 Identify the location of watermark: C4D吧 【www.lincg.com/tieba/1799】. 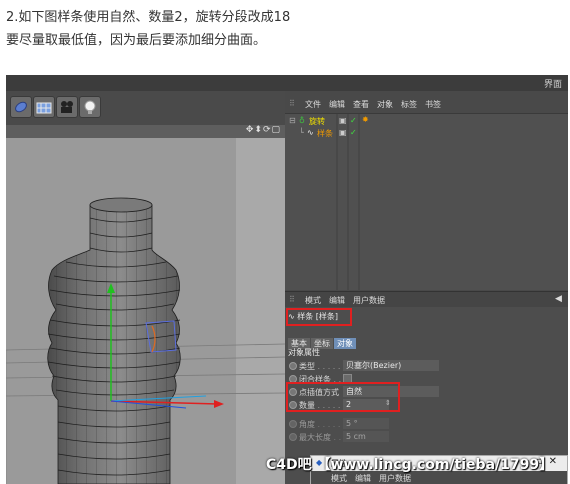
(410, 465).